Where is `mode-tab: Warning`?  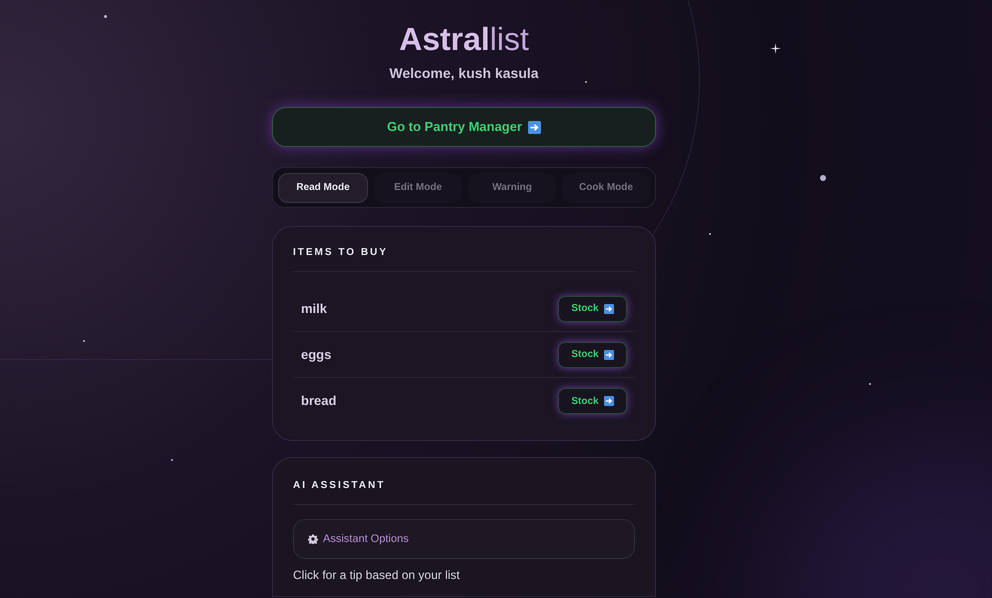 mode-tab: Warning is located at coordinates (512, 187).